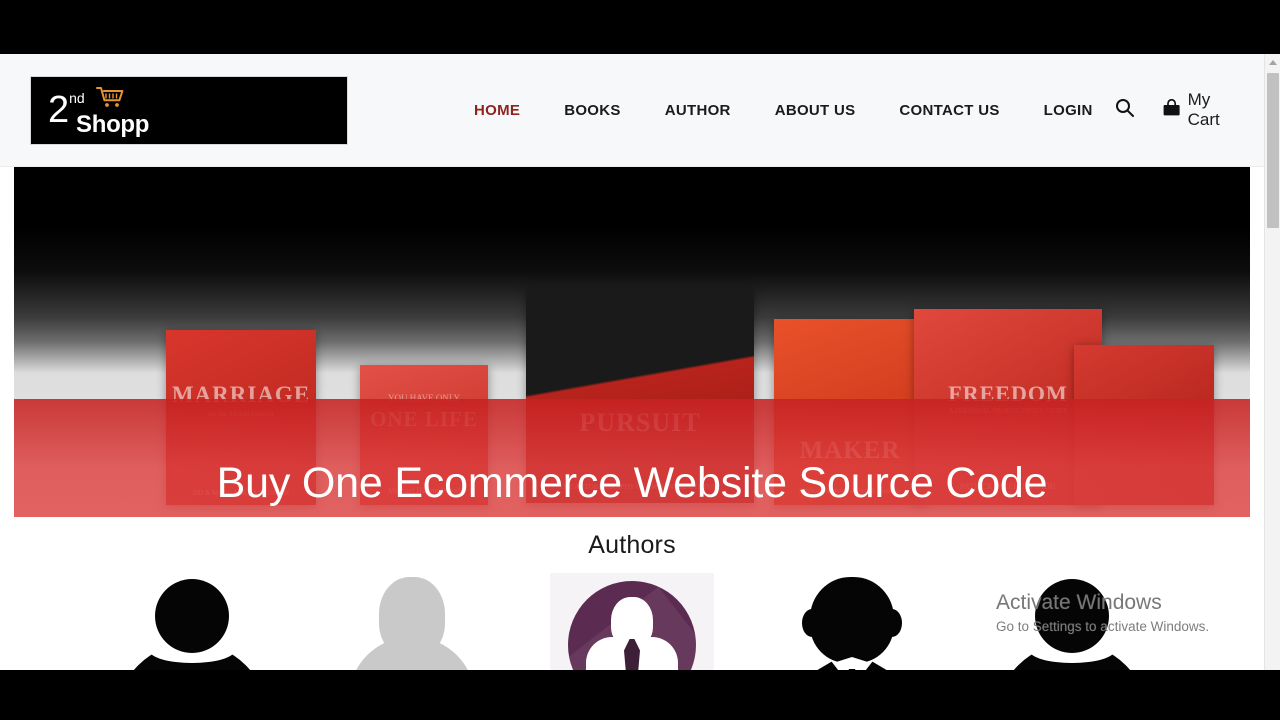 The width and height of the screenshot is (1280, 720). Describe the element at coordinates (113, 124) in the screenshot. I see `logo-word: Shopp` at that location.